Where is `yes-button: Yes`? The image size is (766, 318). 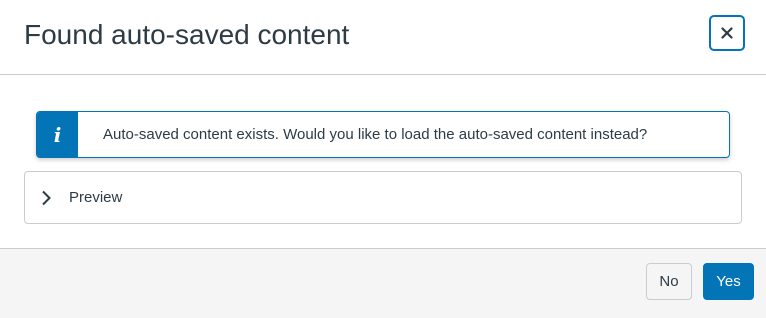
yes-button: Yes is located at coordinates (728, 281).